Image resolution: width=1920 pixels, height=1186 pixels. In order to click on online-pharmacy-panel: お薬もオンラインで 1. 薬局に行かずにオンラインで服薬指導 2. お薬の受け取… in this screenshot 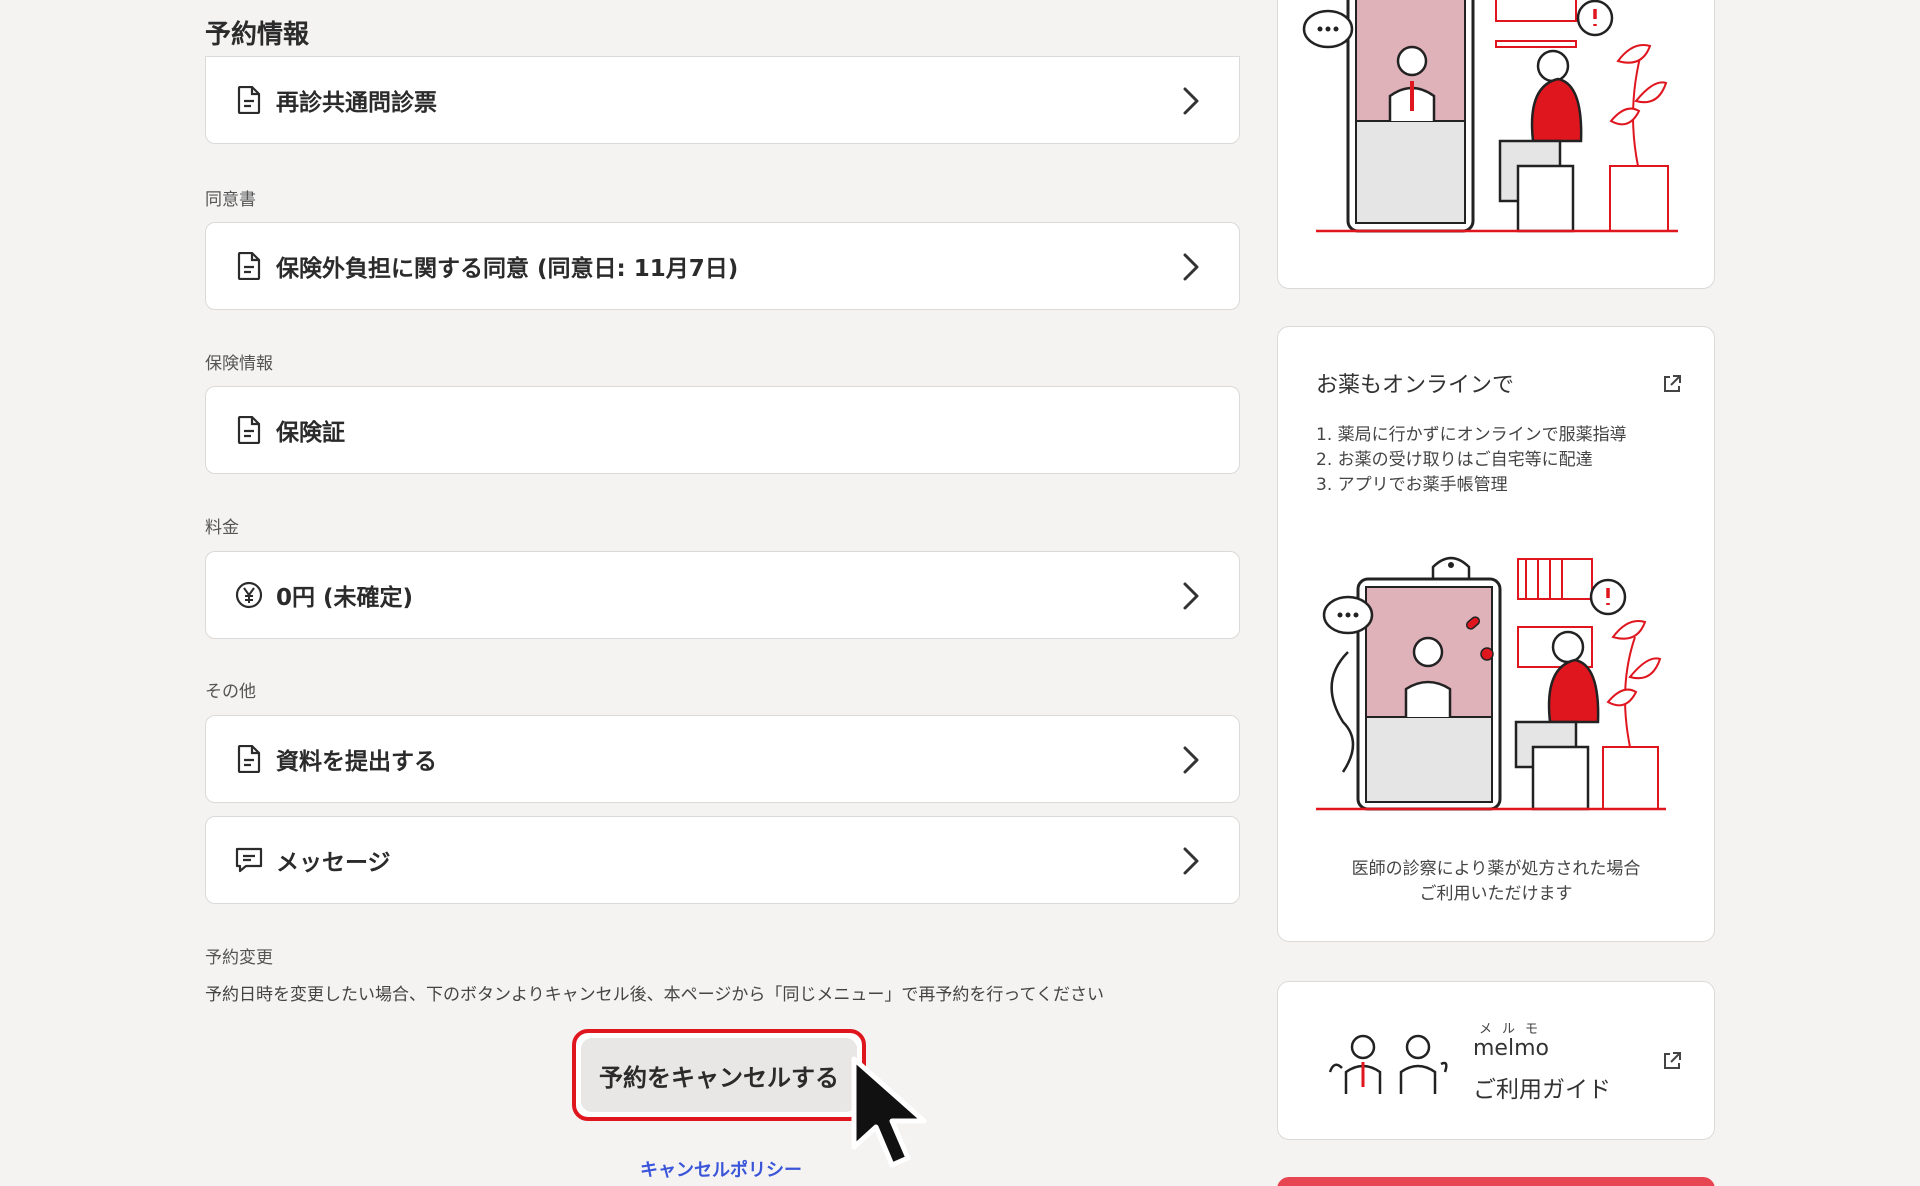, I will do `click(1496, 634)`.